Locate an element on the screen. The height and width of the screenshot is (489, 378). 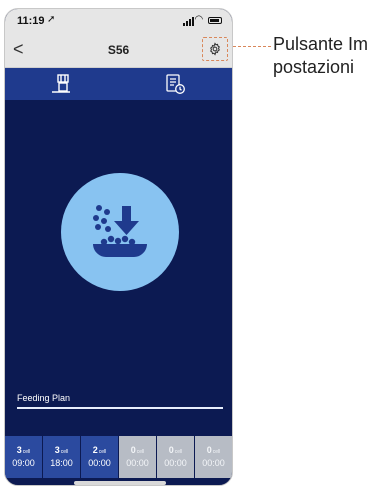
divider is located at coordinates (120, 408).